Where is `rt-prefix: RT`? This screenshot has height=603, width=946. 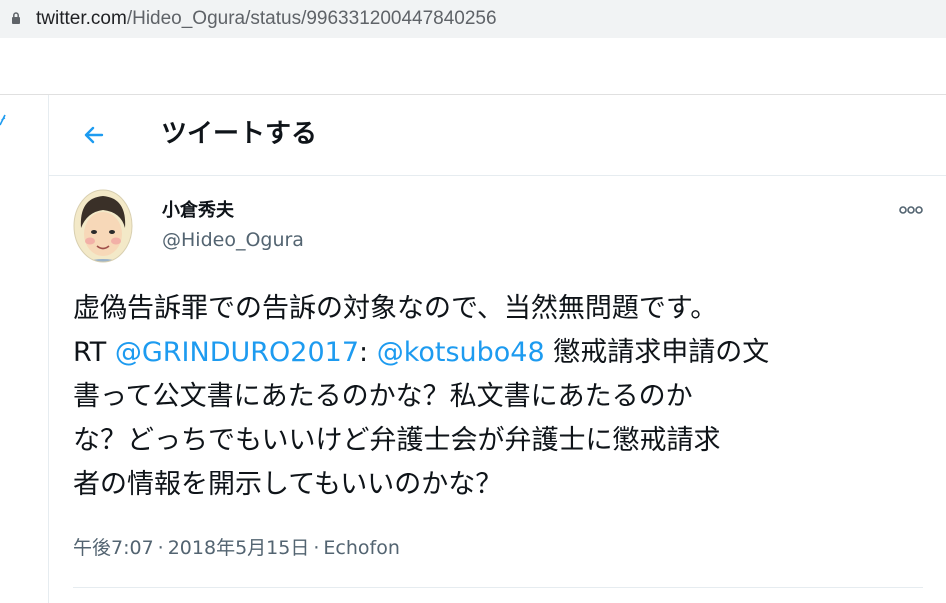
rt-prefix: RT is located at coordinates (94, 352).